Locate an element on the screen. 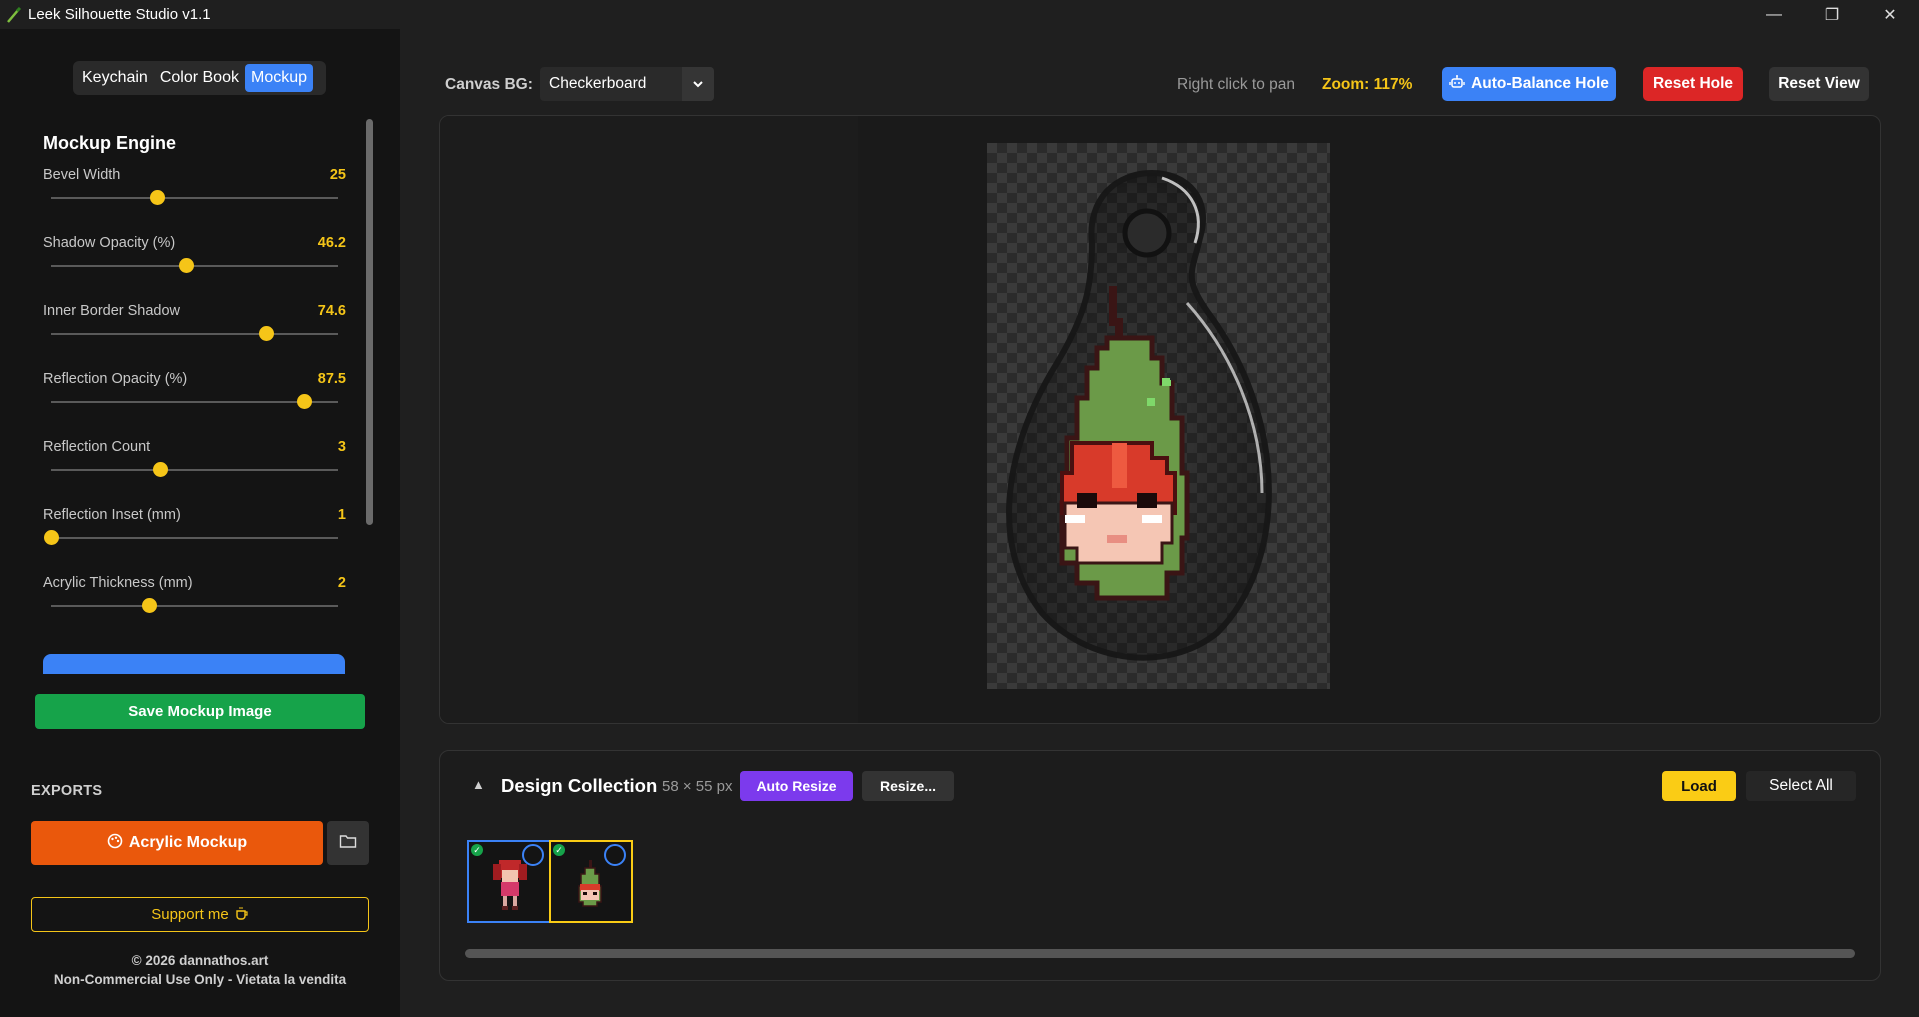 This screenshot has width=1919, height=1017. design-thumbnail: ✓ is located at coordinates (509, 881).